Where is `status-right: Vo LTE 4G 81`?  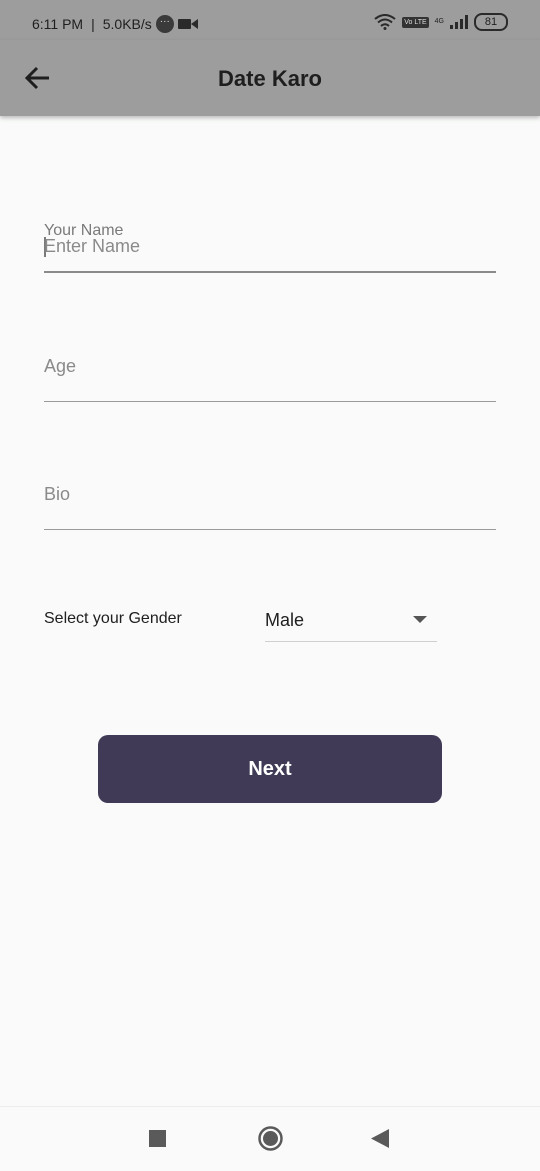 status-right: Vo LTE 4G 81 is located at coordinates (441, 22).